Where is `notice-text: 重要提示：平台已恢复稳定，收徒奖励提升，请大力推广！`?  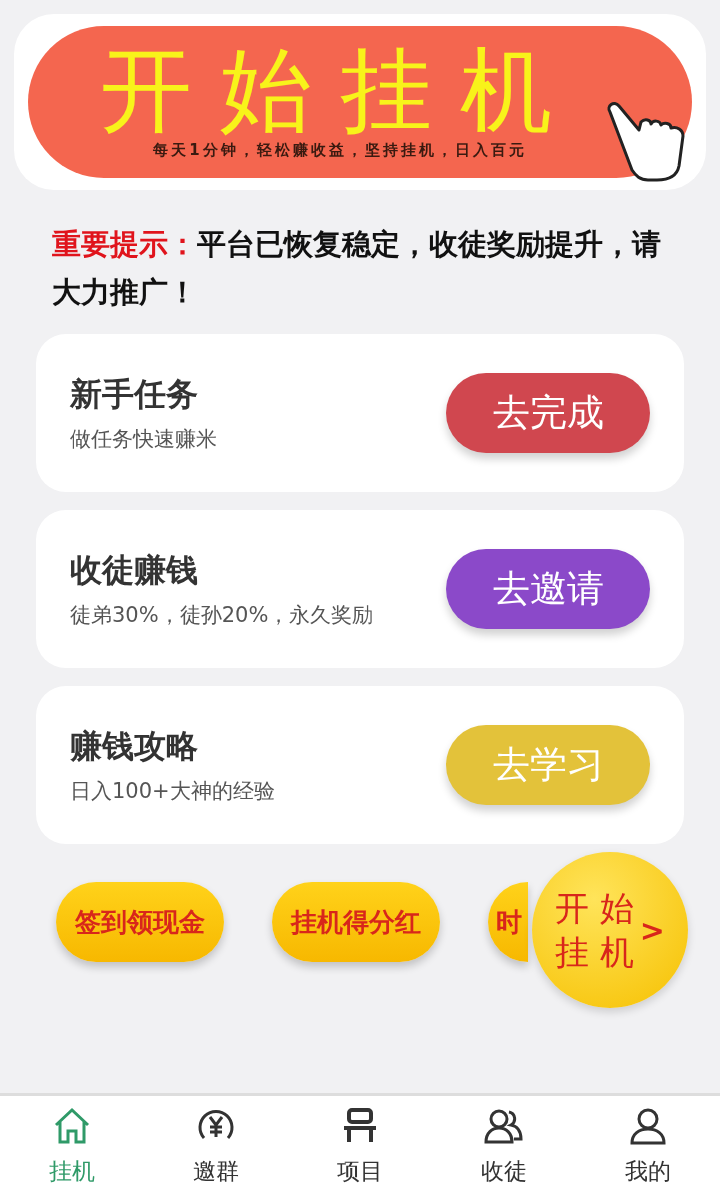 notice-text: 重要提示：平台已恢复稳定，收徒奖励提升，请大力推广！ is located at coordinates (357, 268).